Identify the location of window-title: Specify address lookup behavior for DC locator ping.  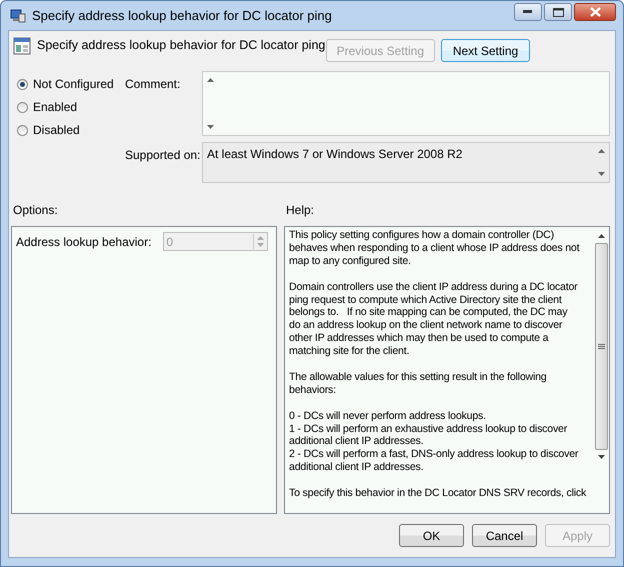
(182, 15).